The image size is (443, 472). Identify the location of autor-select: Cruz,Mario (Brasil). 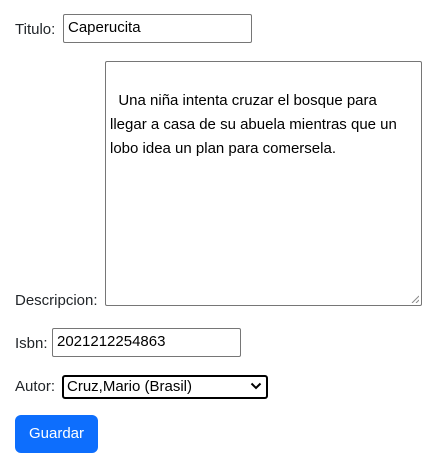
(165, 387).